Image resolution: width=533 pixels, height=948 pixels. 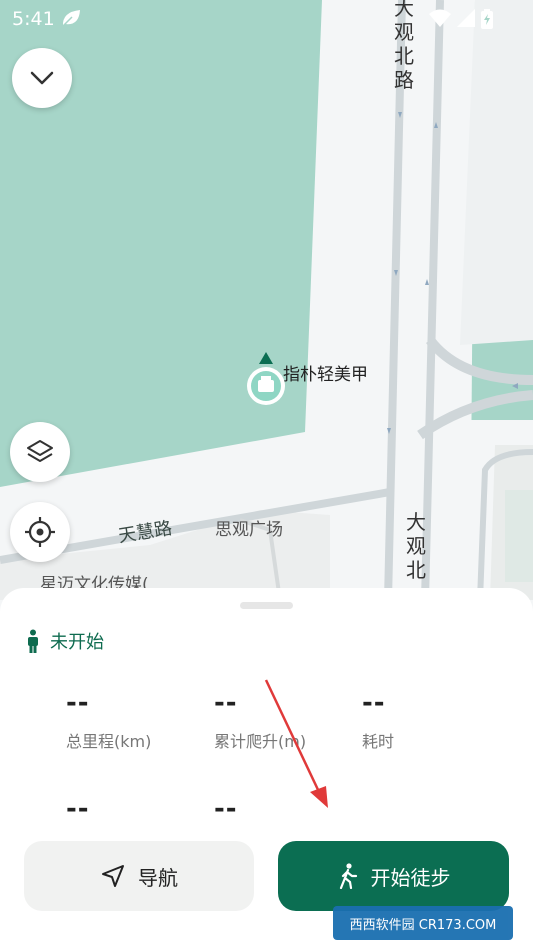 What do you see at coordinates (404, 80) in the screenshot?
I see `road-label-char: 路` at bounding box center [404, 80].